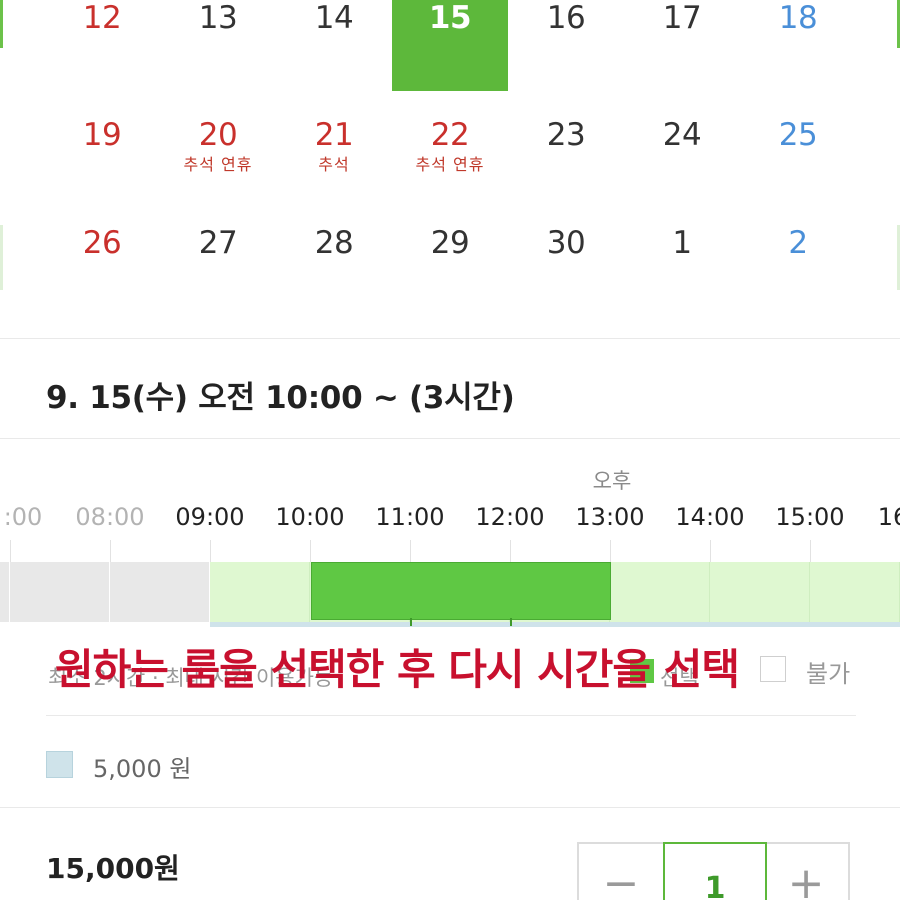 This screenshot has height=900, width=900. I want to click on calendar-day: 26, so click(102, 266).